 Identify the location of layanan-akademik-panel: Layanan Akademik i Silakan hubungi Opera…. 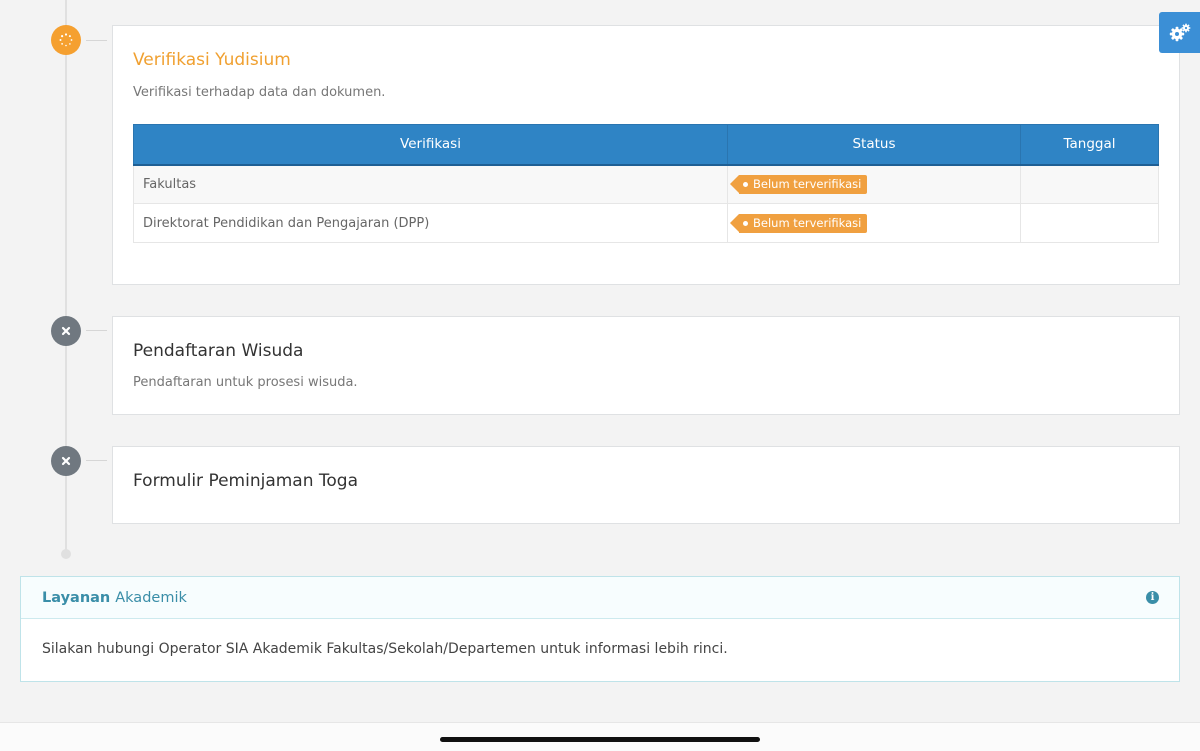
(600, 629).